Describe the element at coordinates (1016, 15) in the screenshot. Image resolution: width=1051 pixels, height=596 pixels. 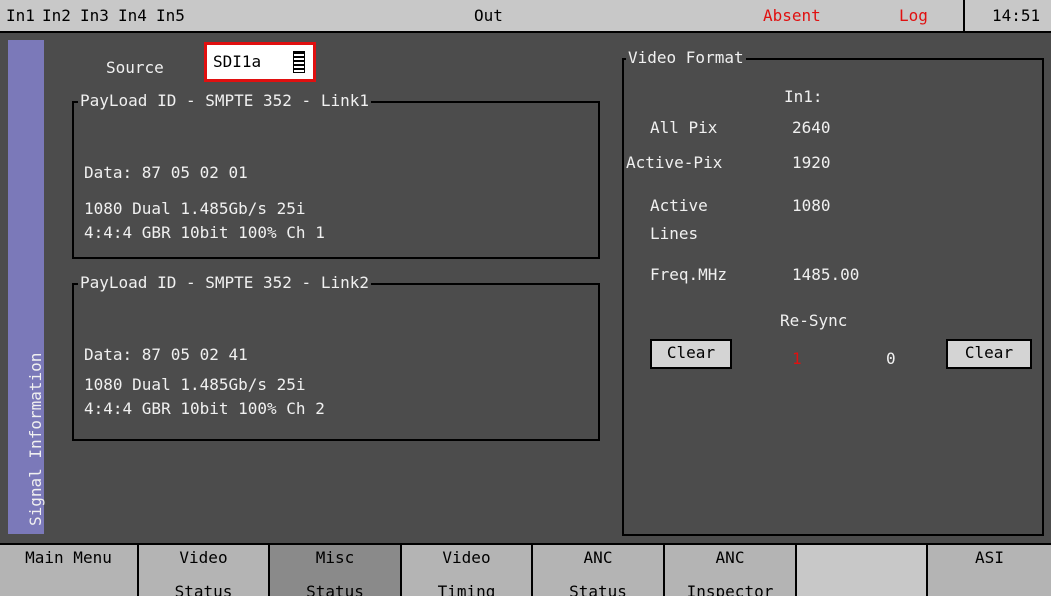
I see `clock-time: 14:51` at that location.